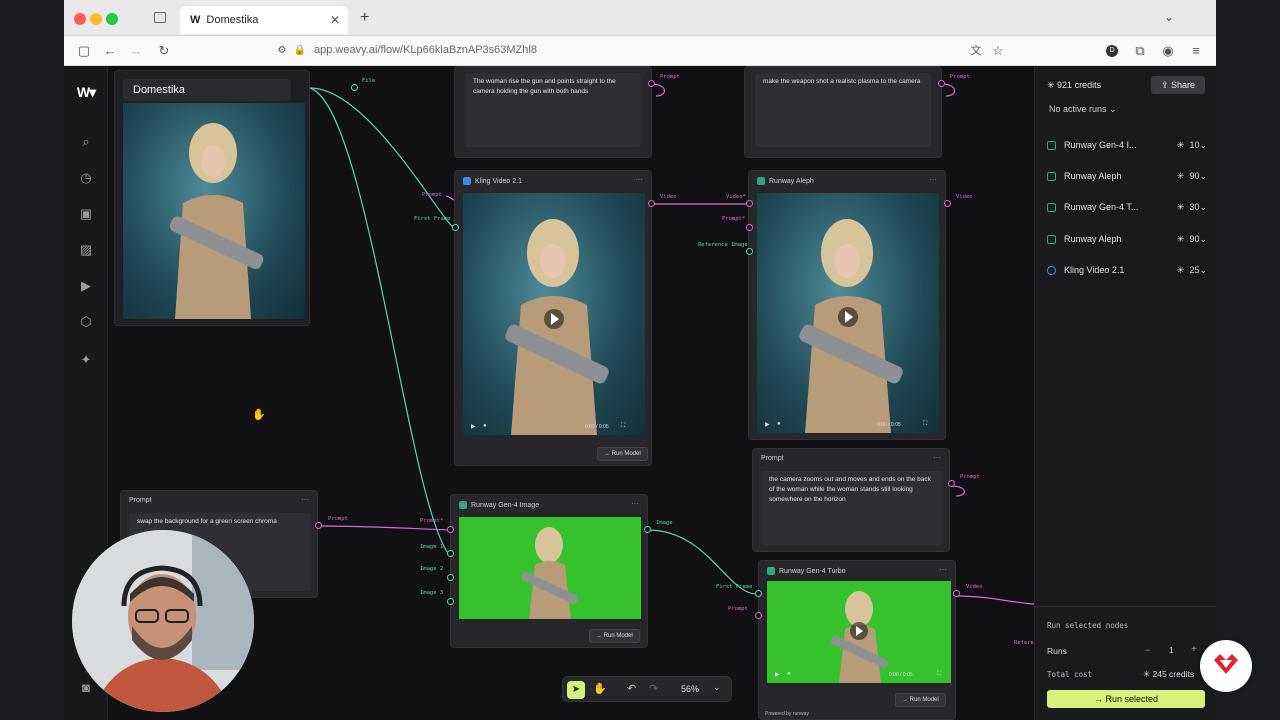 The height and width of the screenshot is (720, 1280). Describe the element at coordinates (86, 360) in the screenshot. I see `sparkle-icon: ✦` at that location.